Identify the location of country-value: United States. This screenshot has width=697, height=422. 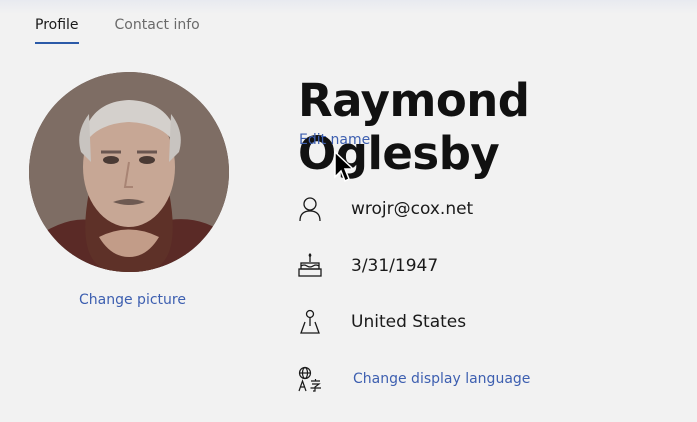
(409, 322).